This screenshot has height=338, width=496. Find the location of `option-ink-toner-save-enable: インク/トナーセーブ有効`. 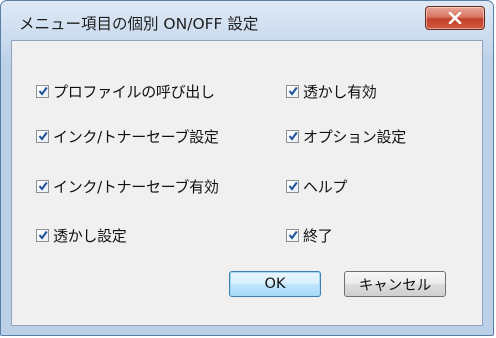

option-ink-toner-save-enable: インク/トナーセーブ有効 is located at coordinates (127, 186).